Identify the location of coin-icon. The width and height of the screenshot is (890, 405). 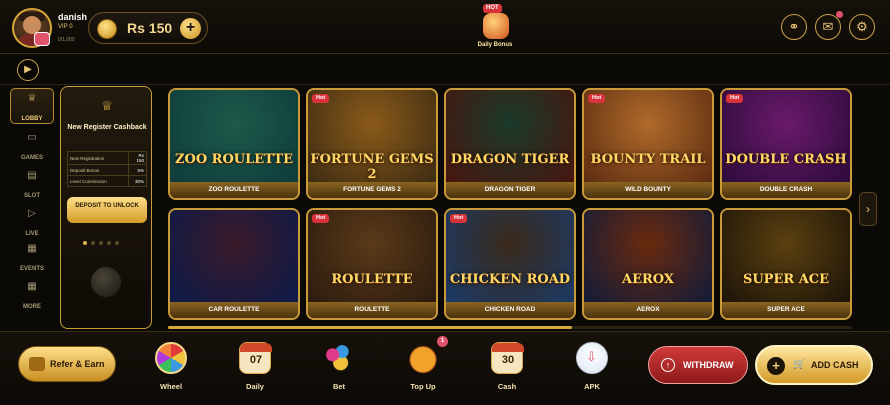
(107, 29).